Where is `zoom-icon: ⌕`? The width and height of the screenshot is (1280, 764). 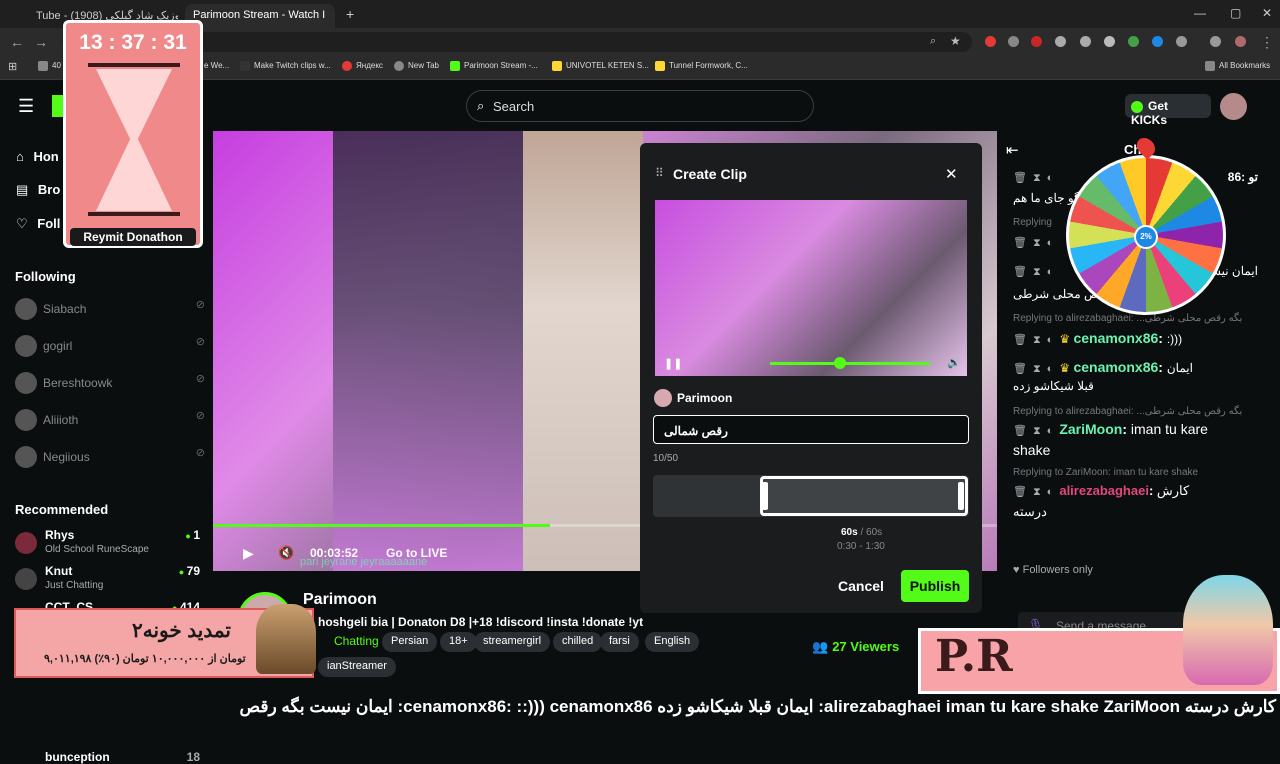
zoom-icon: ⌕ is located at coordinates (933, 41).